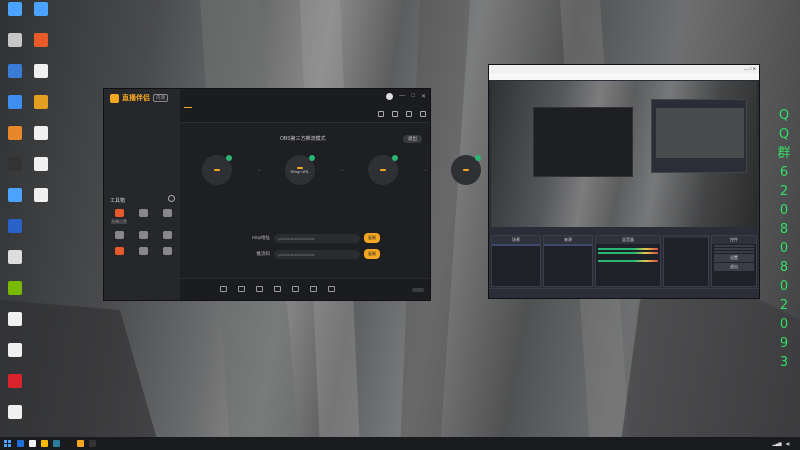 This screenshot has height=450, width=800. I want to click on network-icon: ▂▄▆, so click(777, 443).